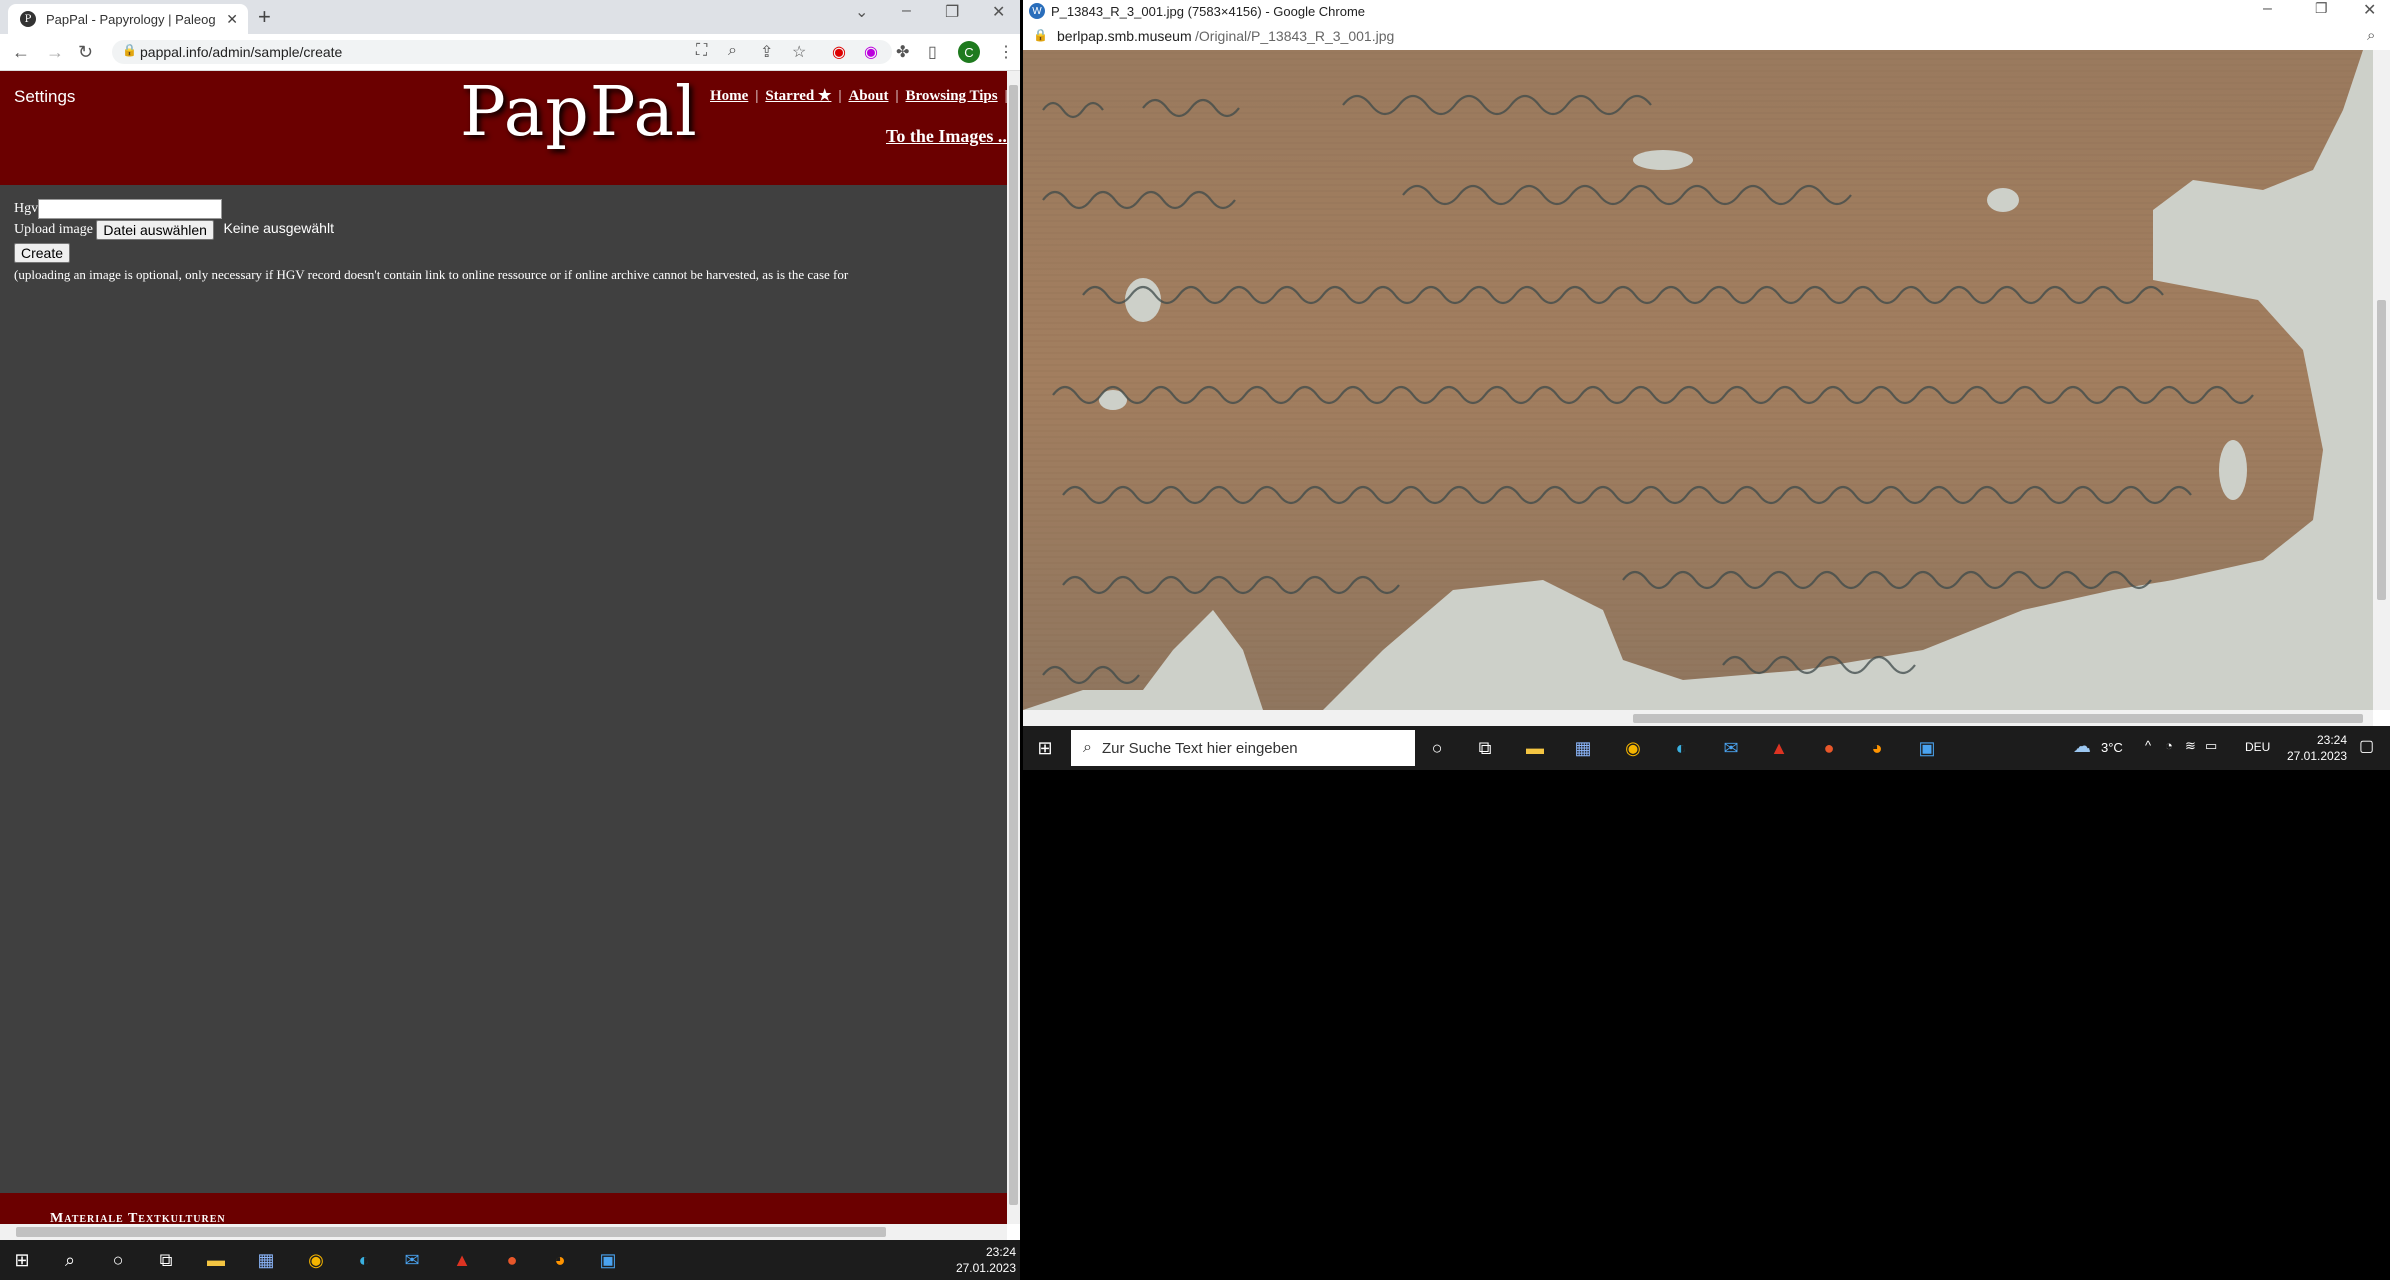  What do you see at coordinates (1037, 11) in the screenshot?
I see `wordpress-icon: W` at bounding box center [1037, 11].